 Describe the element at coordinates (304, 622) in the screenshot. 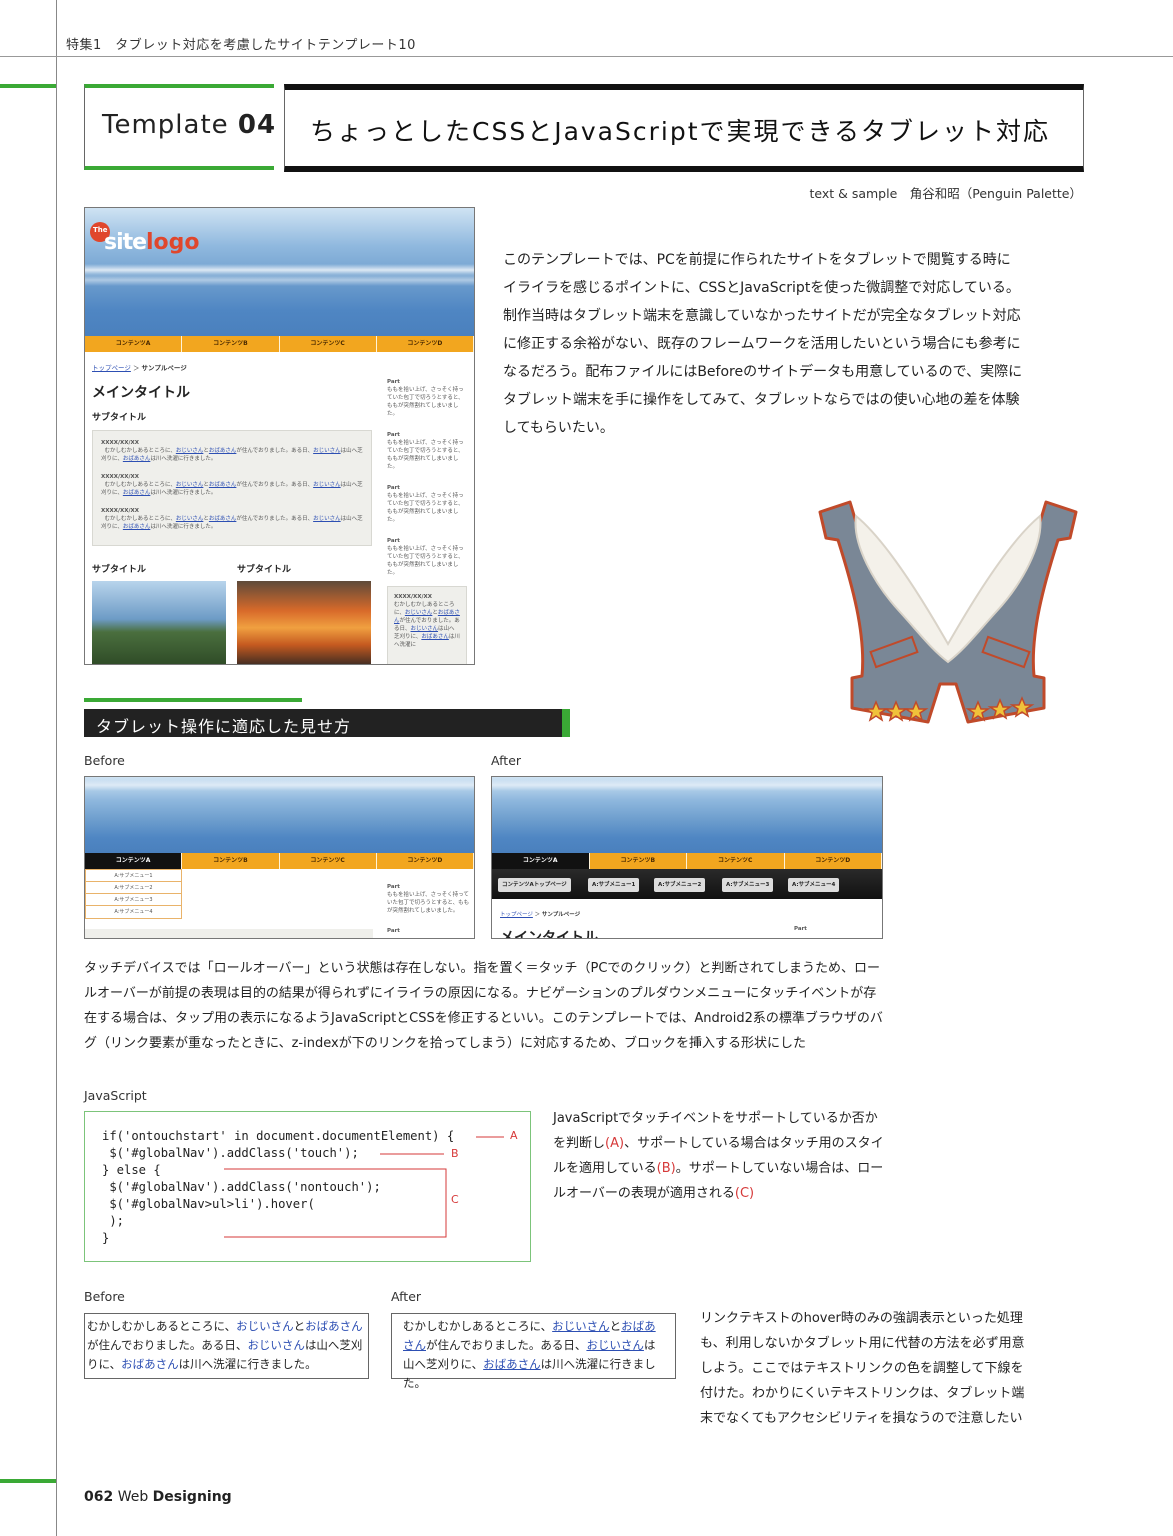

I see `sunset-photo` at that location.